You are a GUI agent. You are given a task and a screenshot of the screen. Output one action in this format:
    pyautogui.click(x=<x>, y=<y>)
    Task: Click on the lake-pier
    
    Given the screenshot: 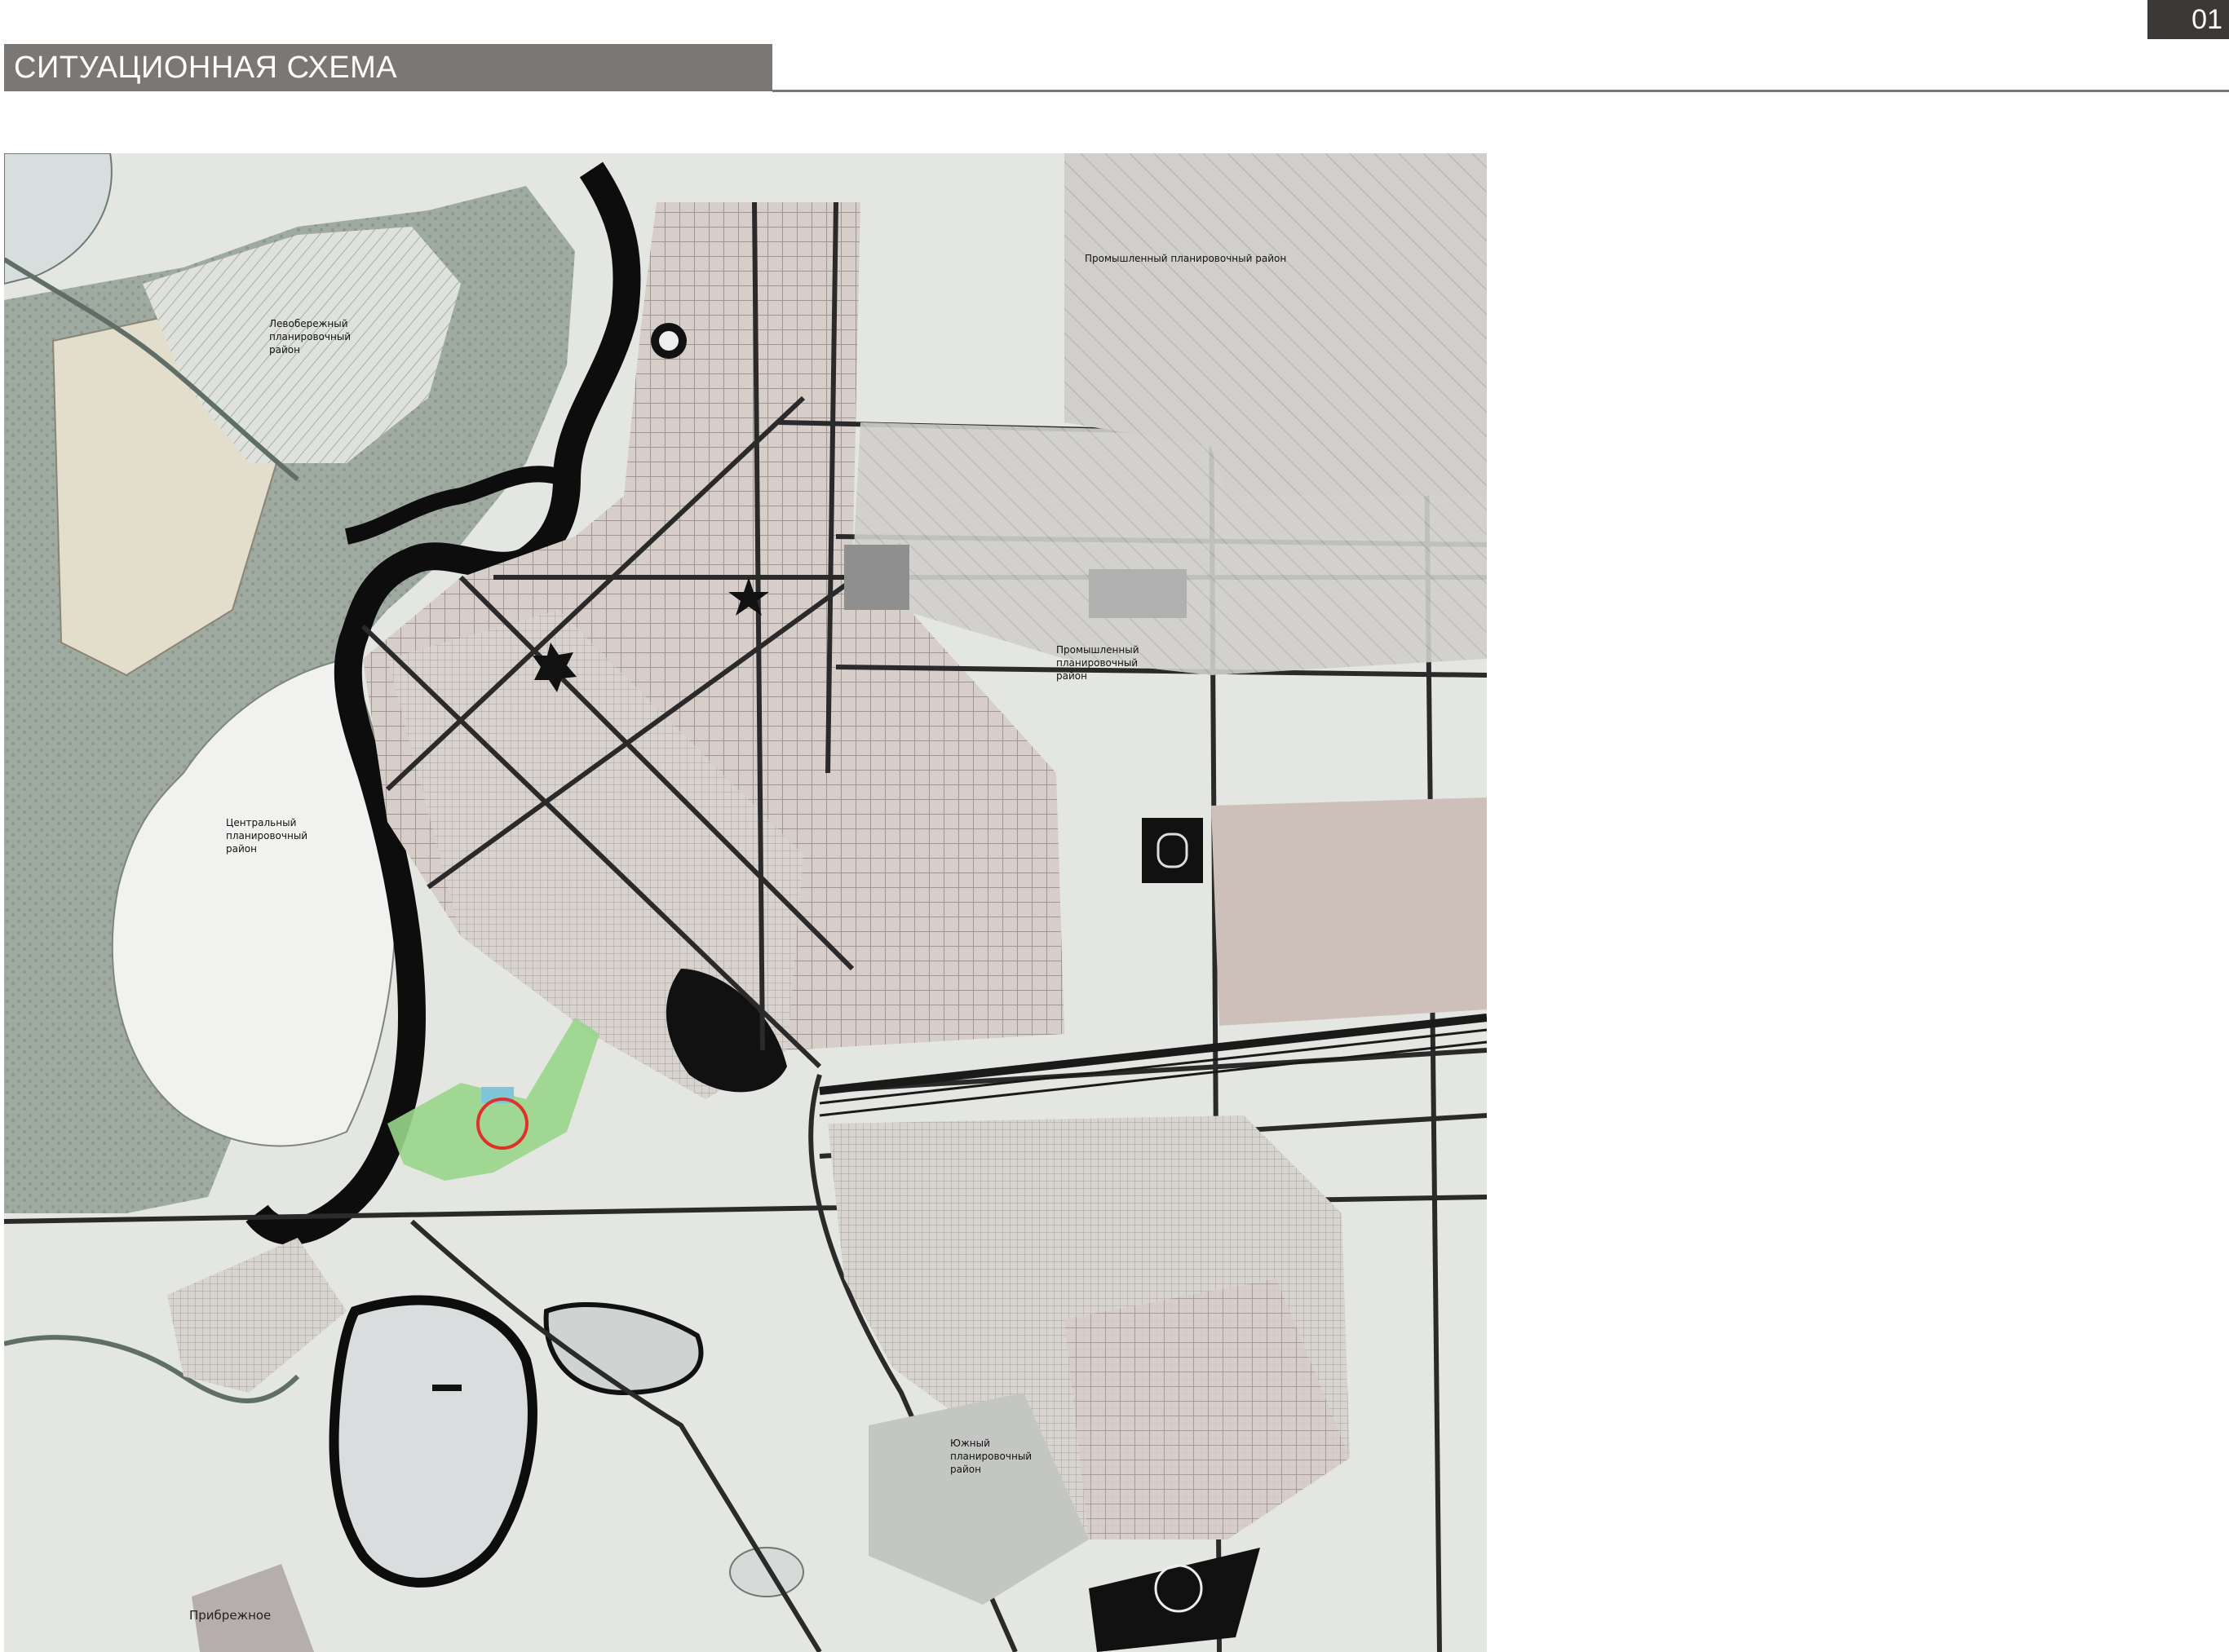 What is the action you would take?
    pyautogui.click(x=447, y=1388)
    